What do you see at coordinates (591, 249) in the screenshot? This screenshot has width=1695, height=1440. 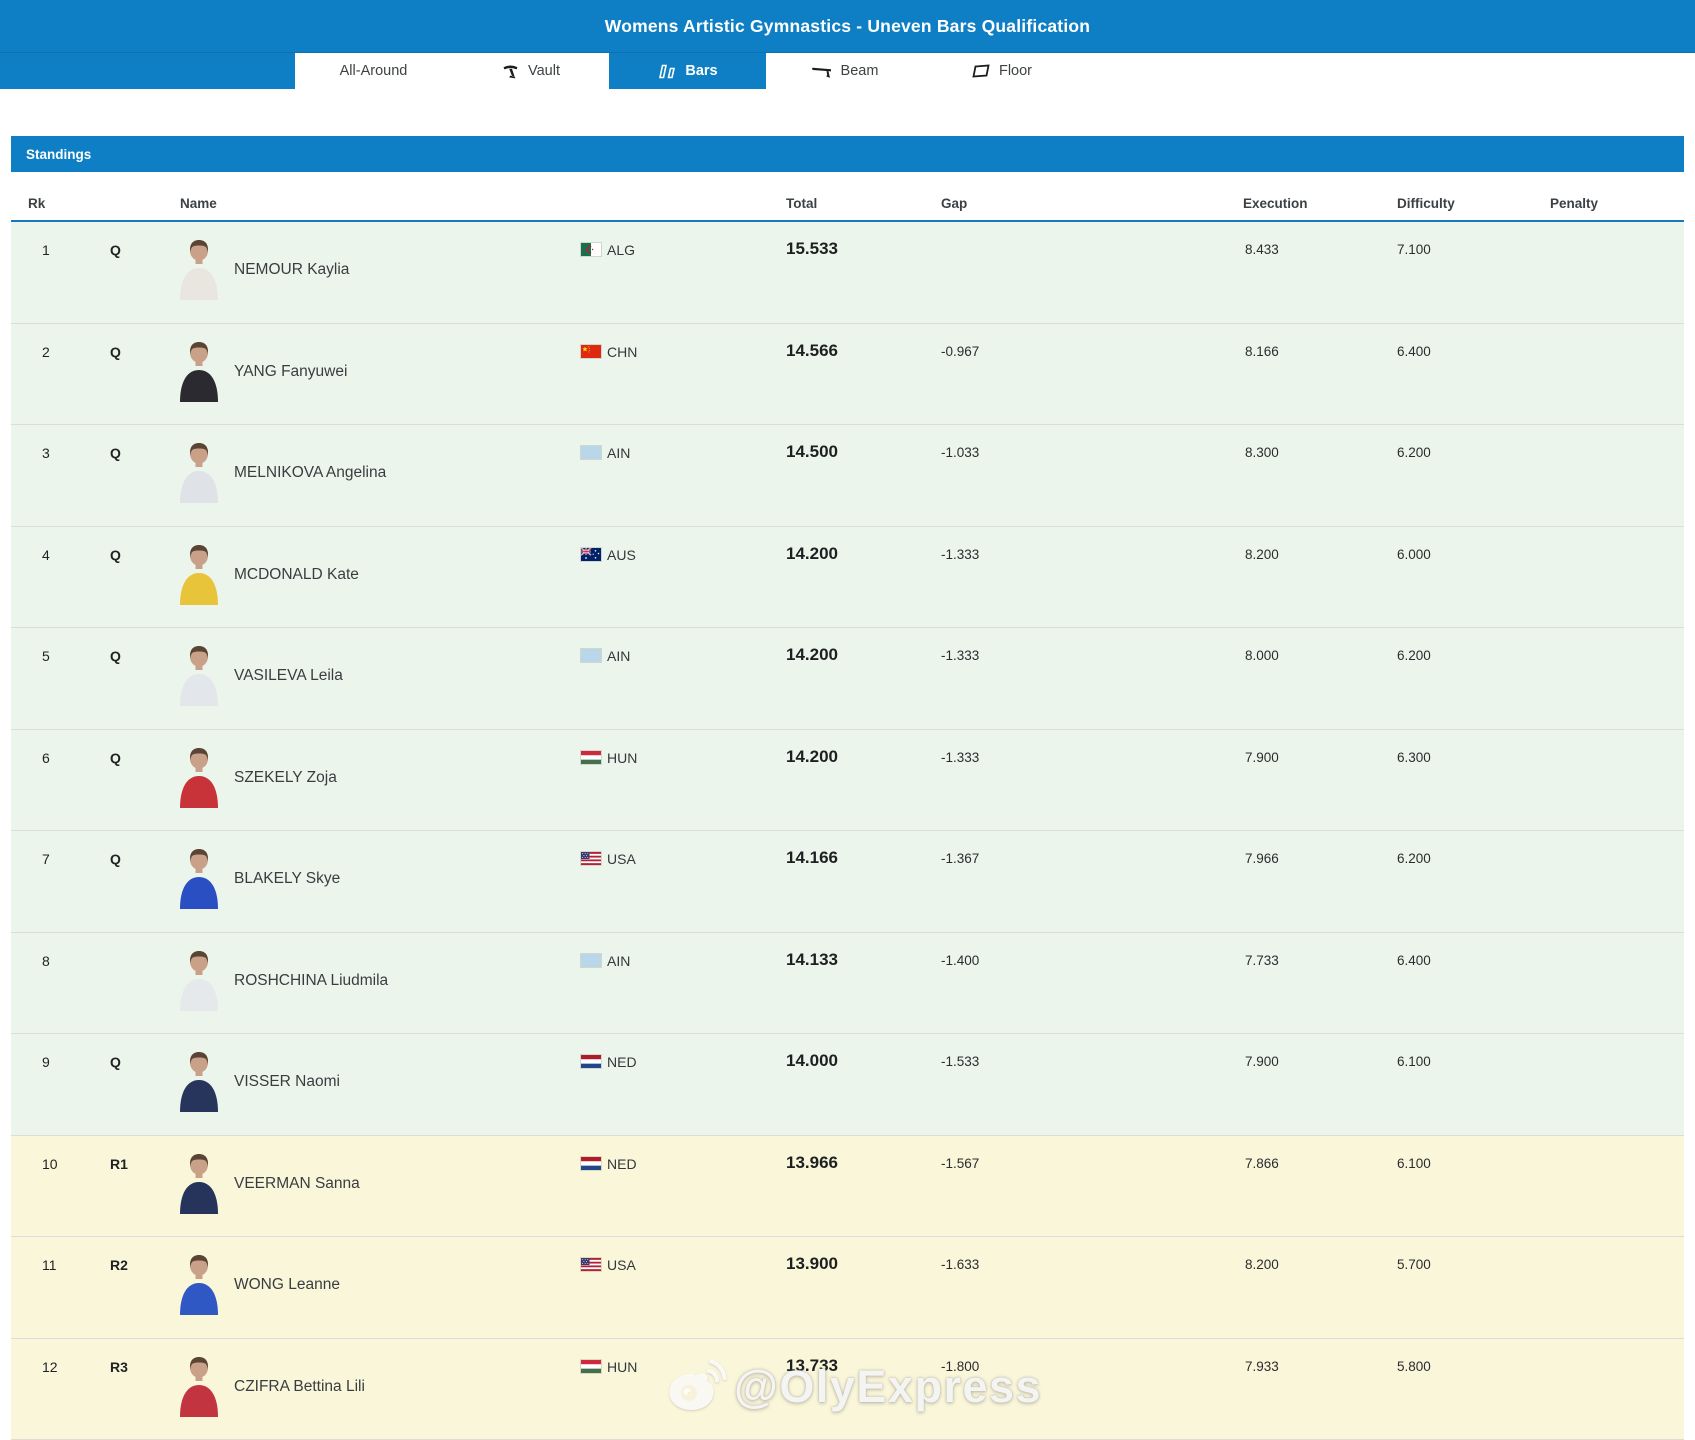 I see `flag-icon-alg` at bounding box center [591, 249].